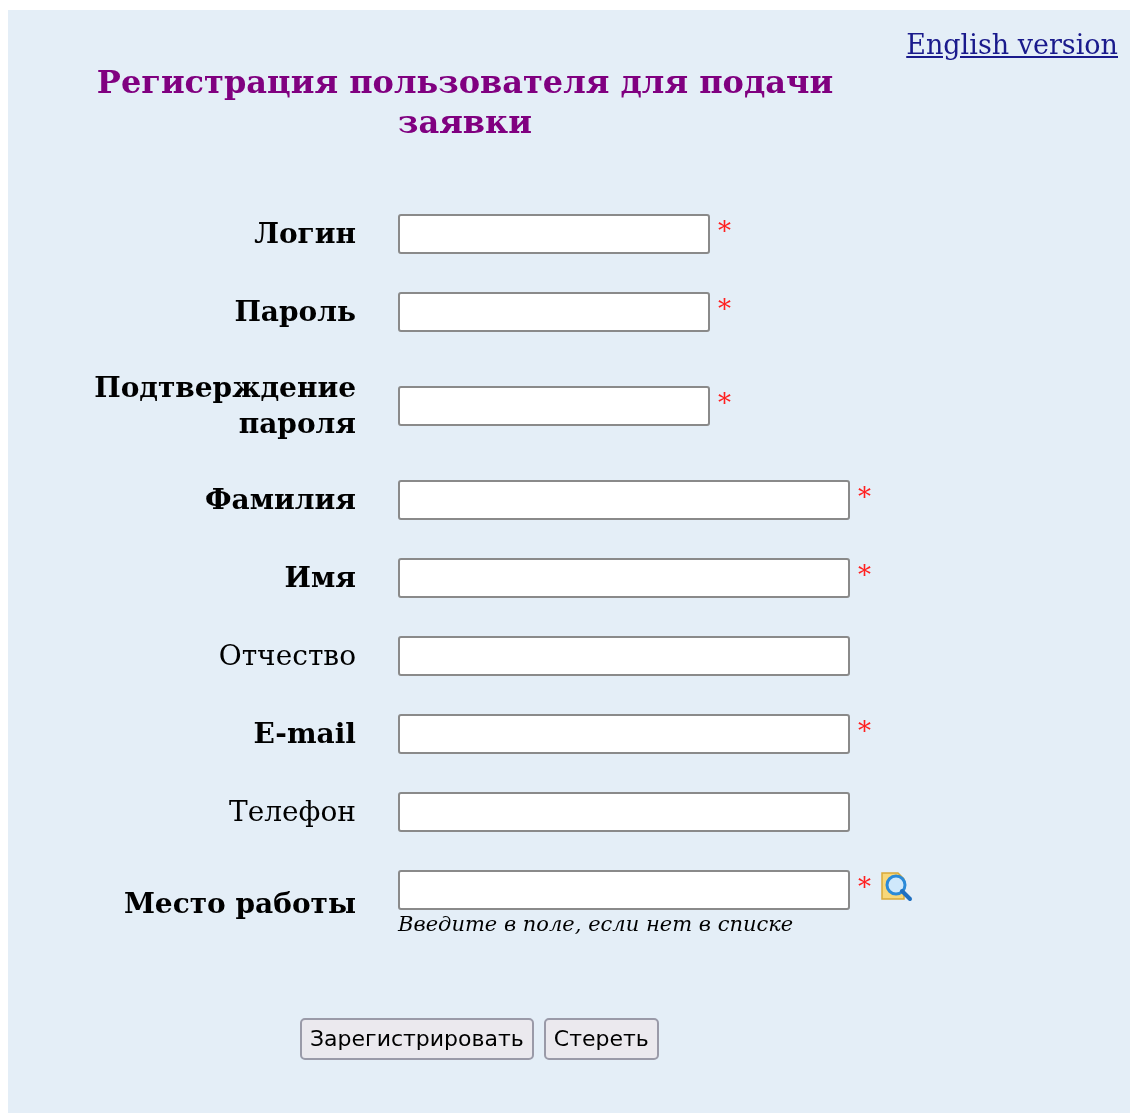  What do you see at coordinates (896, 887) in the screenshot?
I see `search-icon` at bounding box center [896, 887].